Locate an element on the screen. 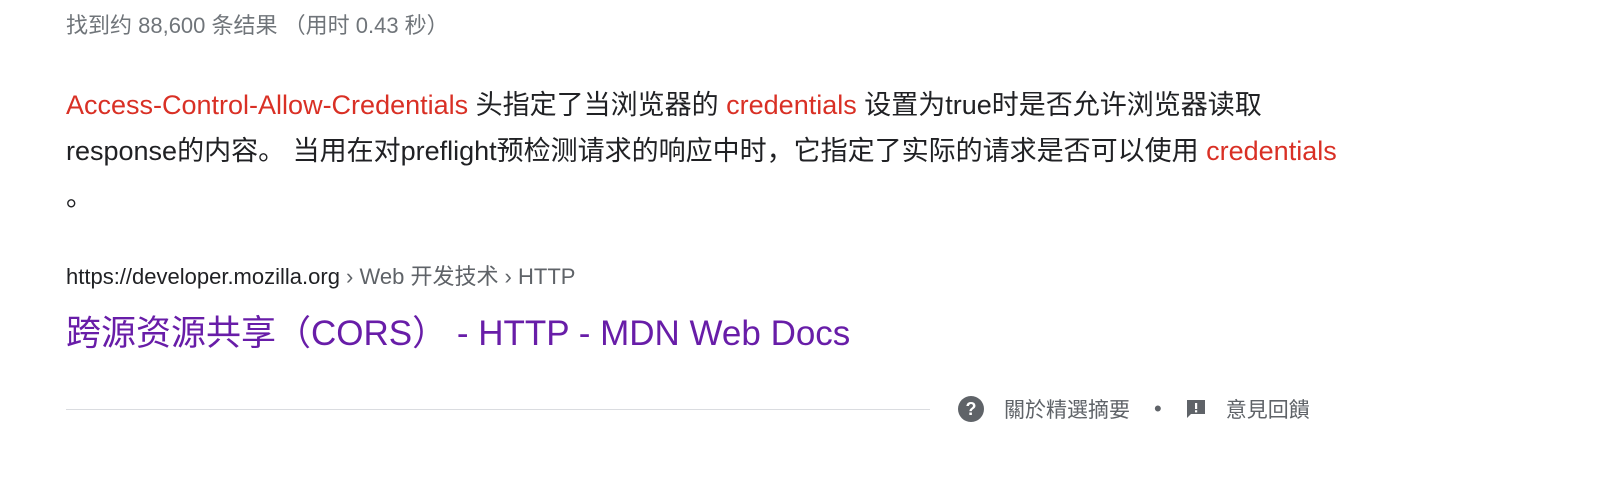 Image resolution: width=1610 pixels, height=496 pixels. result-url: https://developer.mozilla.org is located at coordinates (203, 276).